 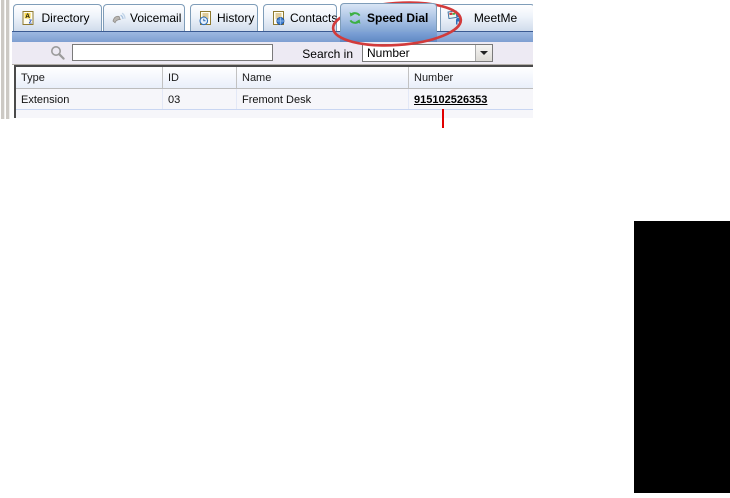 What do you see at coordinates (314, 18) in the screenshot?
I see `tab-label: Contacts` at bounding box center [314, 18].